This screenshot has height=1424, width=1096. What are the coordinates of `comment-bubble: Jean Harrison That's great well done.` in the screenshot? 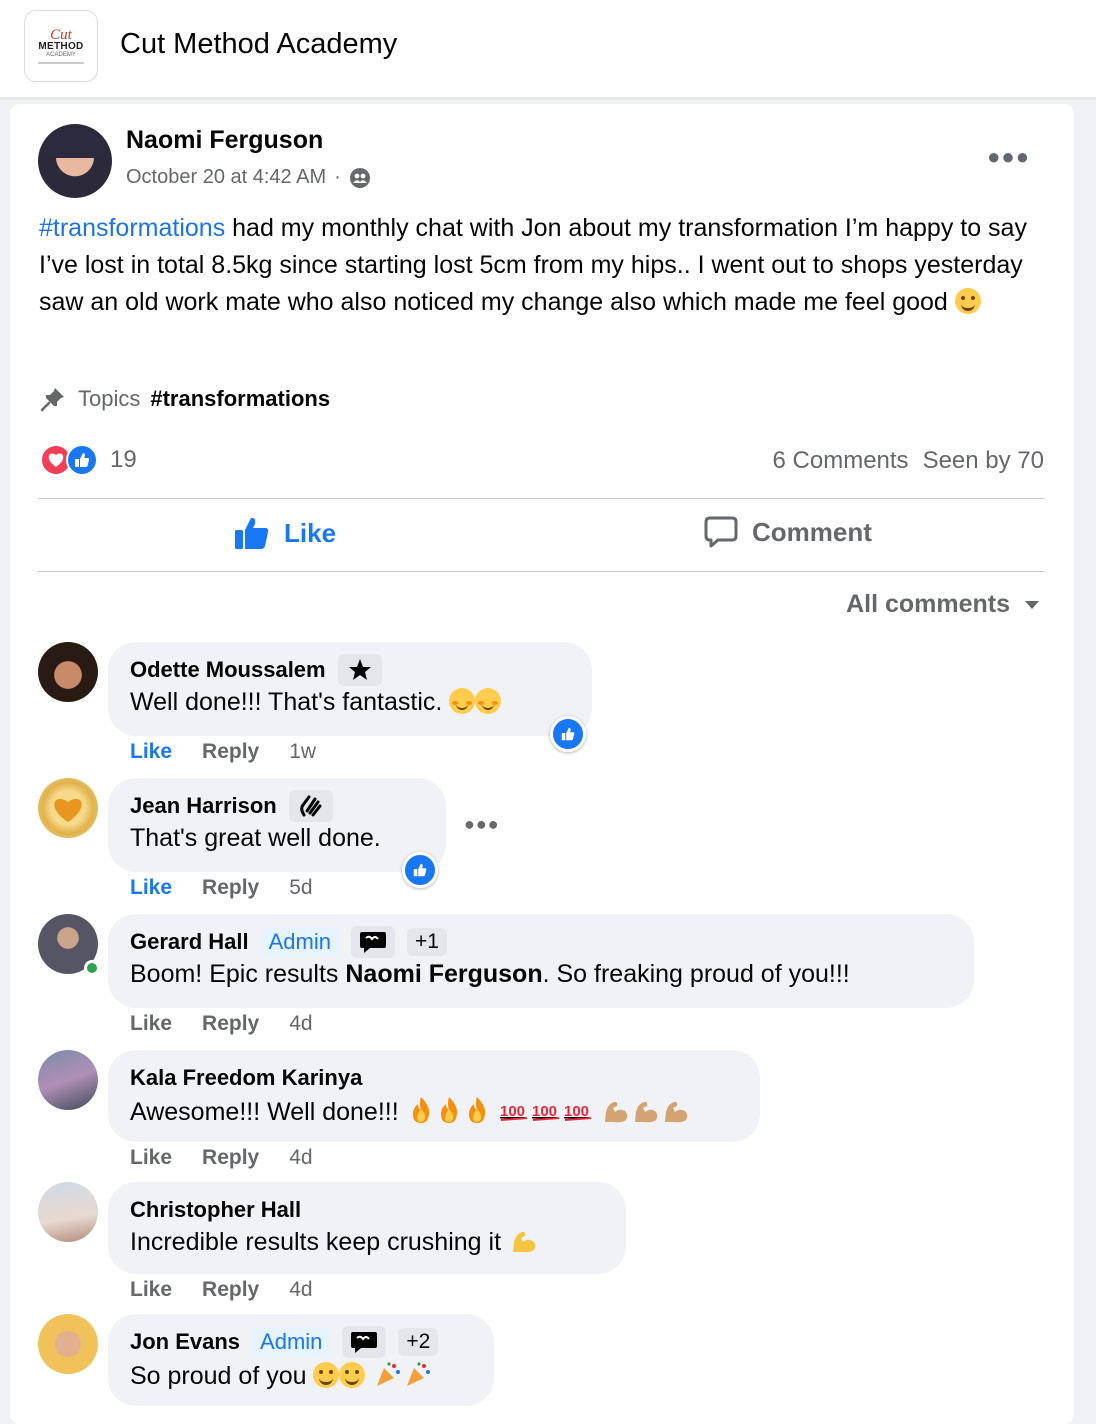 It's located at (277, 825).